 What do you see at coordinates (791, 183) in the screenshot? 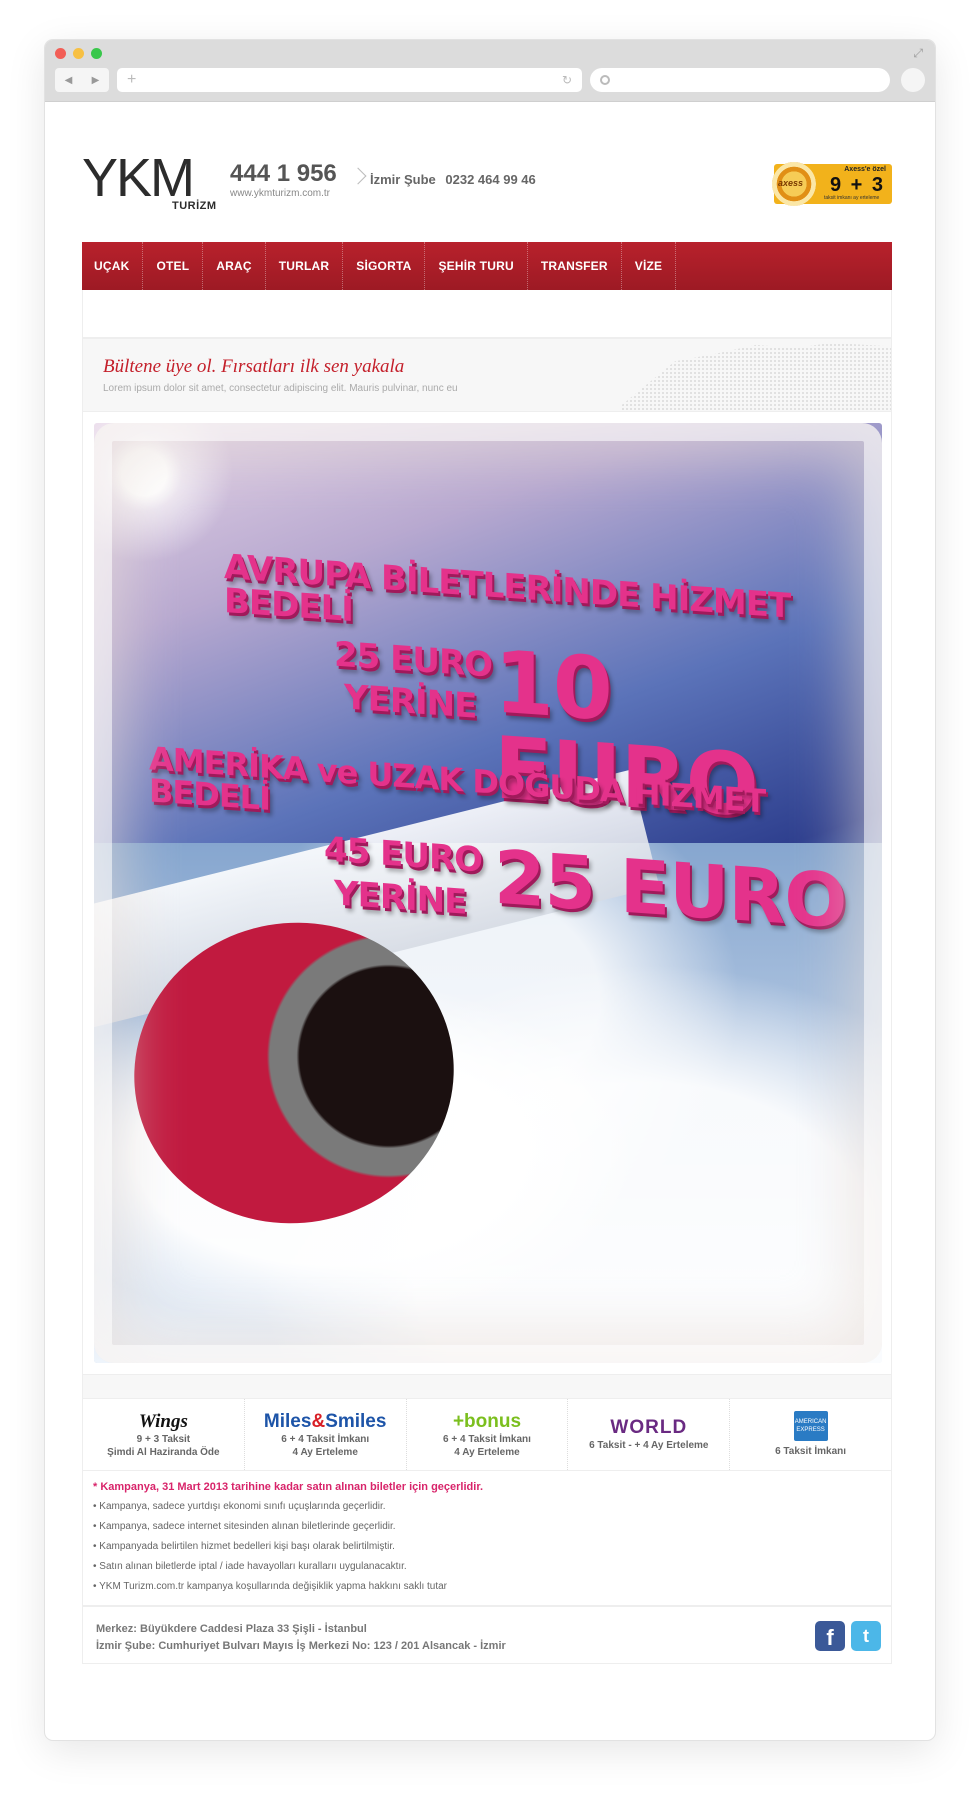
I see `axess-brand: axess` at bounding box center [791, 183].